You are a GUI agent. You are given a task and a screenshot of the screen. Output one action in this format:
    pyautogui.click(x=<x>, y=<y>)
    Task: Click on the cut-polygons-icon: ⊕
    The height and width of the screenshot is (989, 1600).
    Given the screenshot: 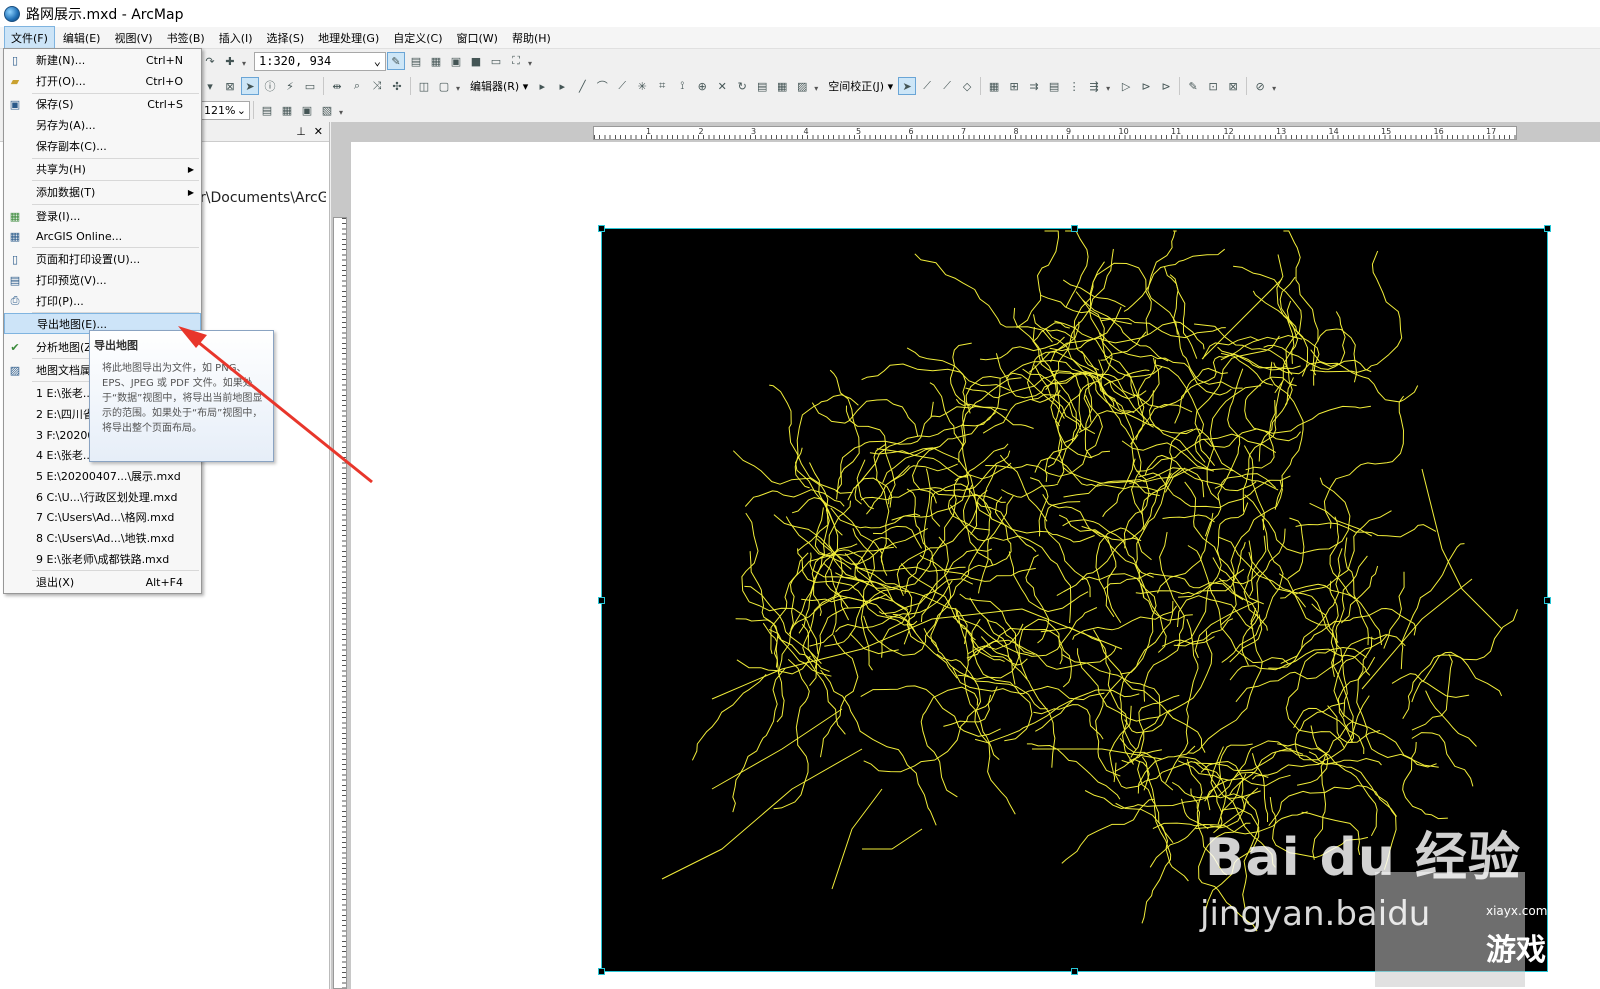 What is the action you would take?
    pyautogui.click(x=702, y=86)
    